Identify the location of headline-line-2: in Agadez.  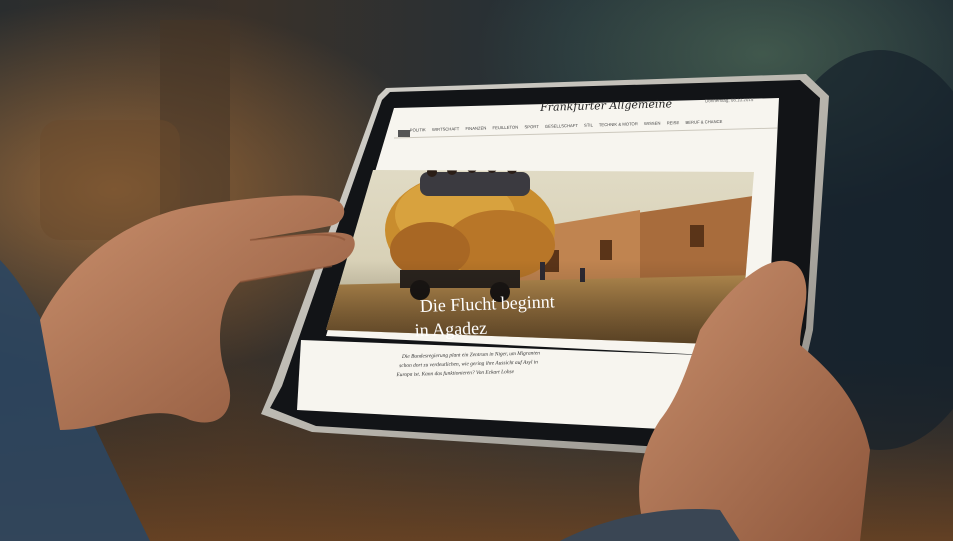
(450, 329).